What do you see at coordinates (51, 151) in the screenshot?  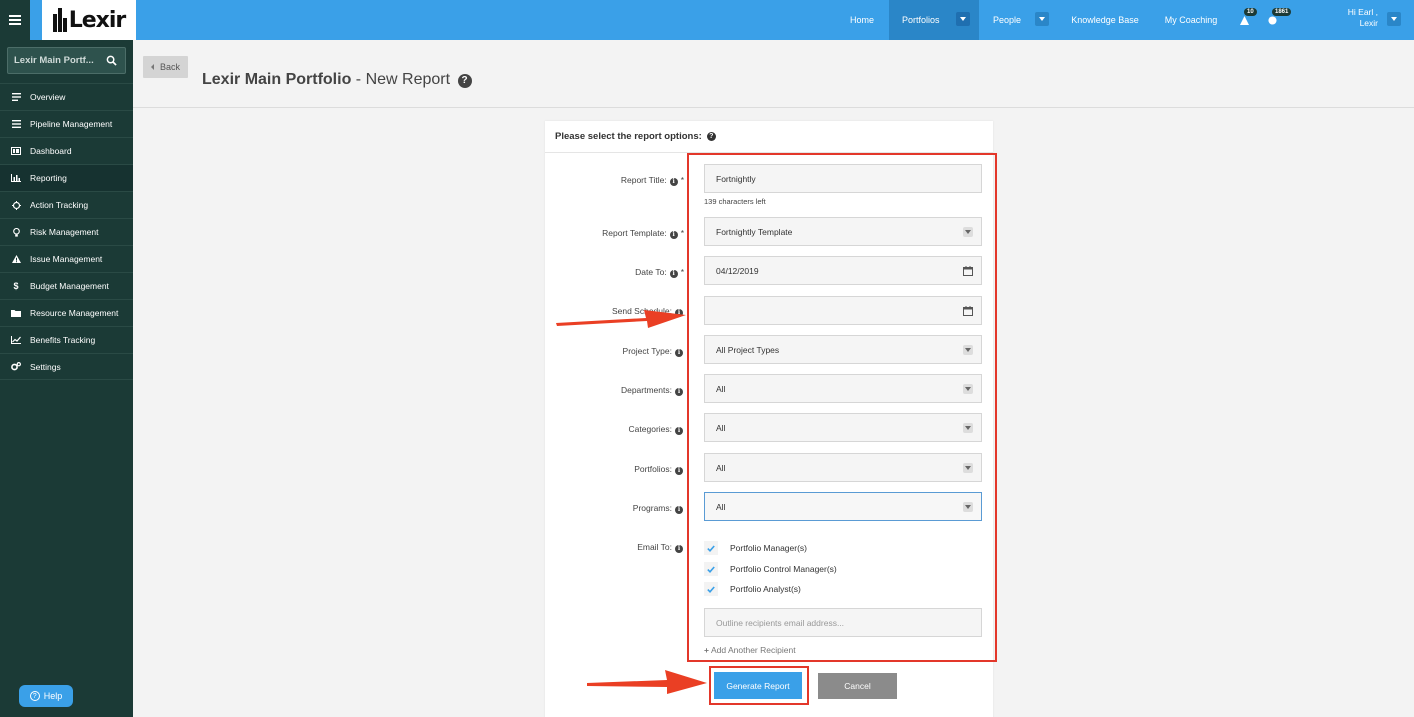 I see `sidebar-item-label: Dashboard` at bounding box center [51, 151].